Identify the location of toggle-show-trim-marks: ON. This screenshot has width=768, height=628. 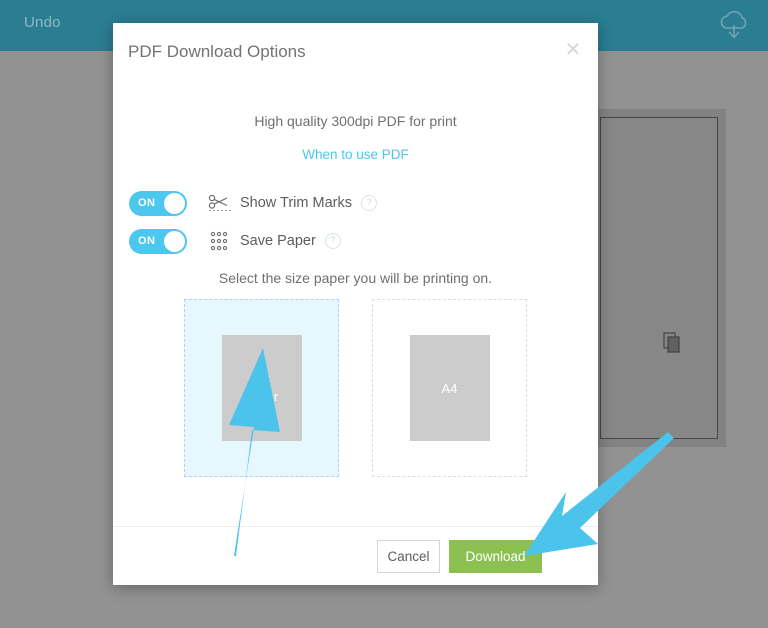
(158, 203).